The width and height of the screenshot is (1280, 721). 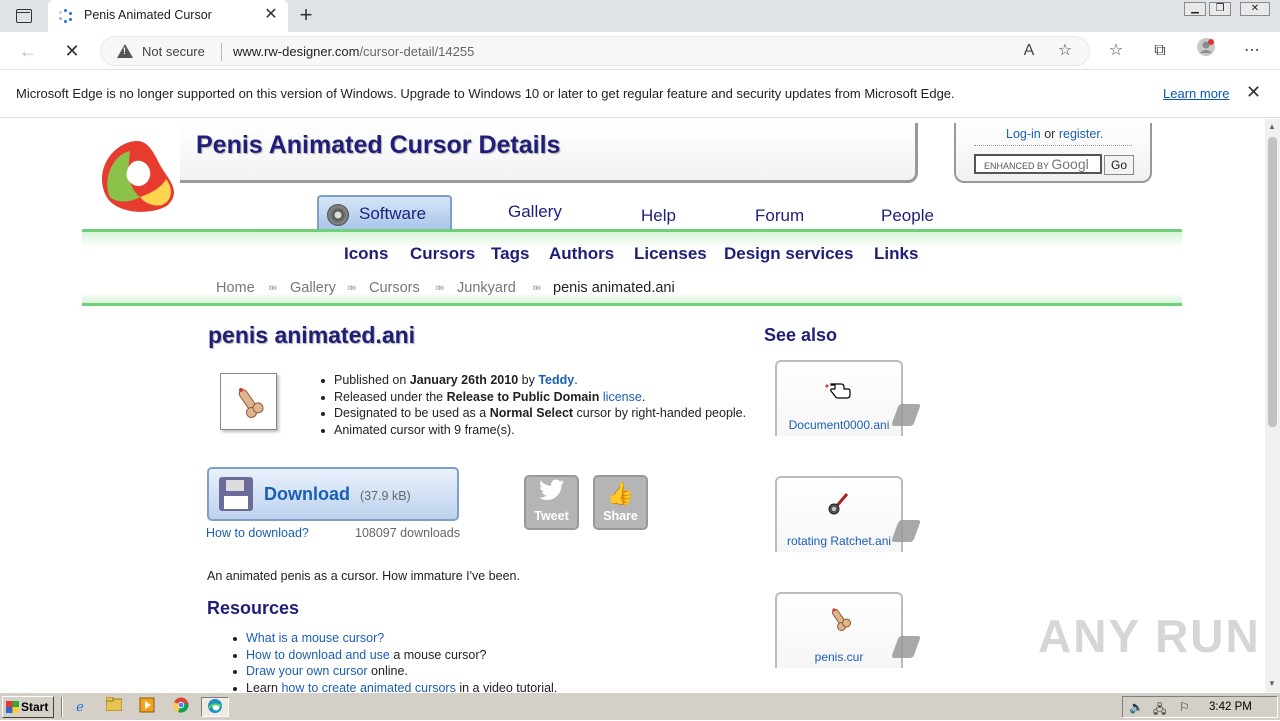 I want to click on url-host: www.rw-designer.com, so click(x=296, y=51).